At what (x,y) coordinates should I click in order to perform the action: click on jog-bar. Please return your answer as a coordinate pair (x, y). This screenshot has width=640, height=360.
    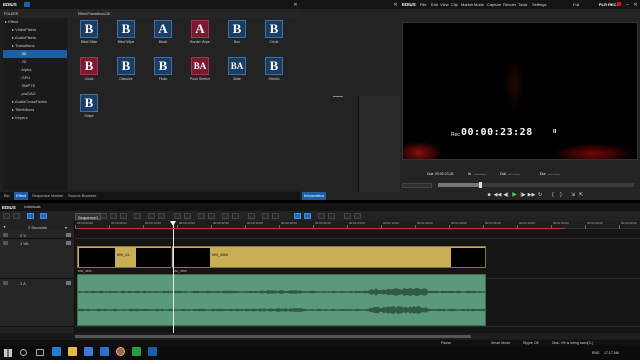
    Looking at the image, I should click on (417, 185).